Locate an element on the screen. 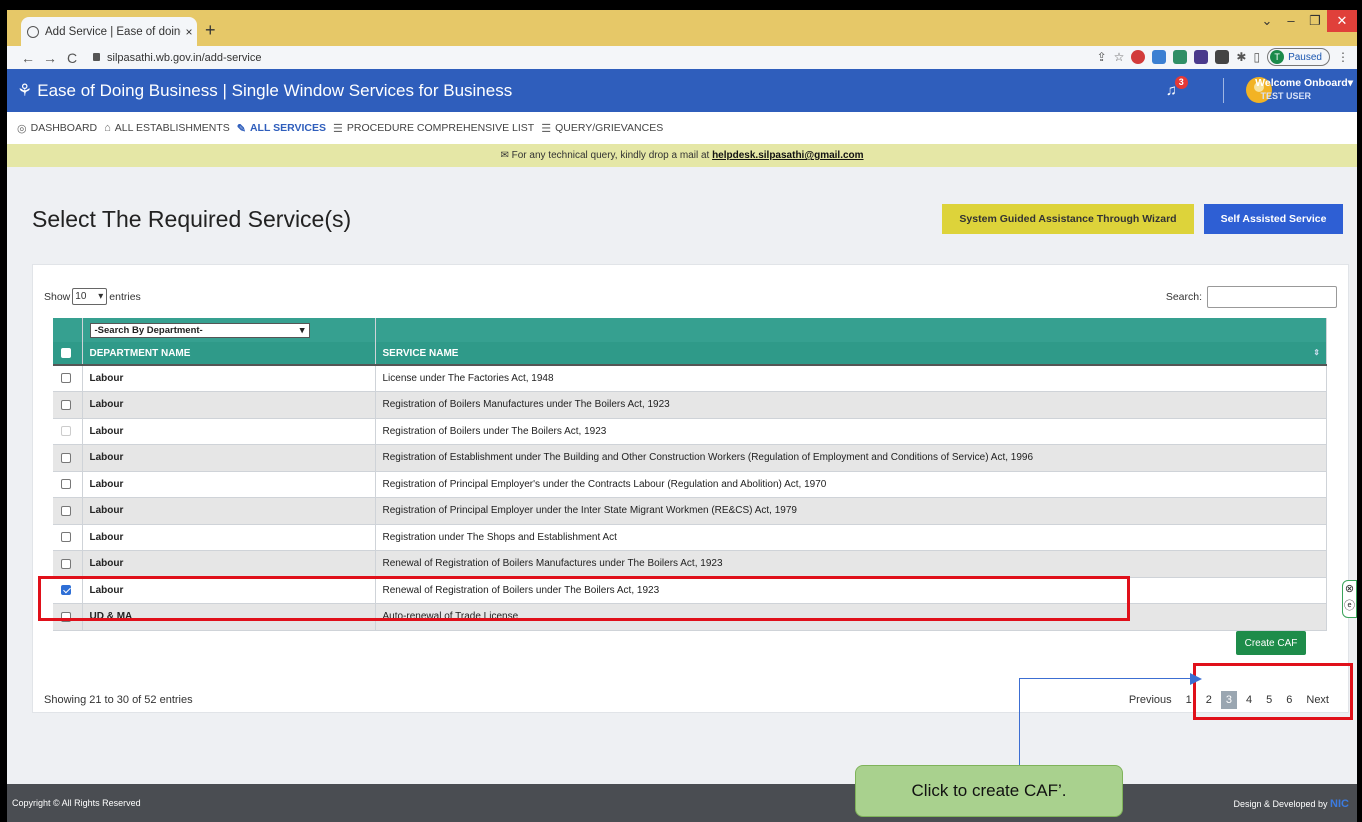 This screenshot has width=1362, height=822. sidepanel-icon: ▯ is located at coordinates (1256, 57).